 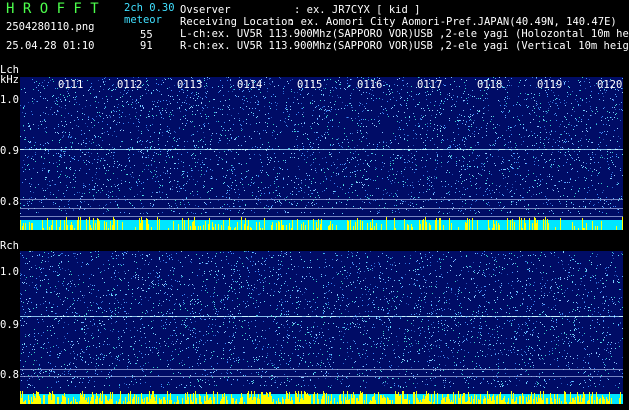 I want to click on khz-unit-label: kHz, so click(x=9, y=80).